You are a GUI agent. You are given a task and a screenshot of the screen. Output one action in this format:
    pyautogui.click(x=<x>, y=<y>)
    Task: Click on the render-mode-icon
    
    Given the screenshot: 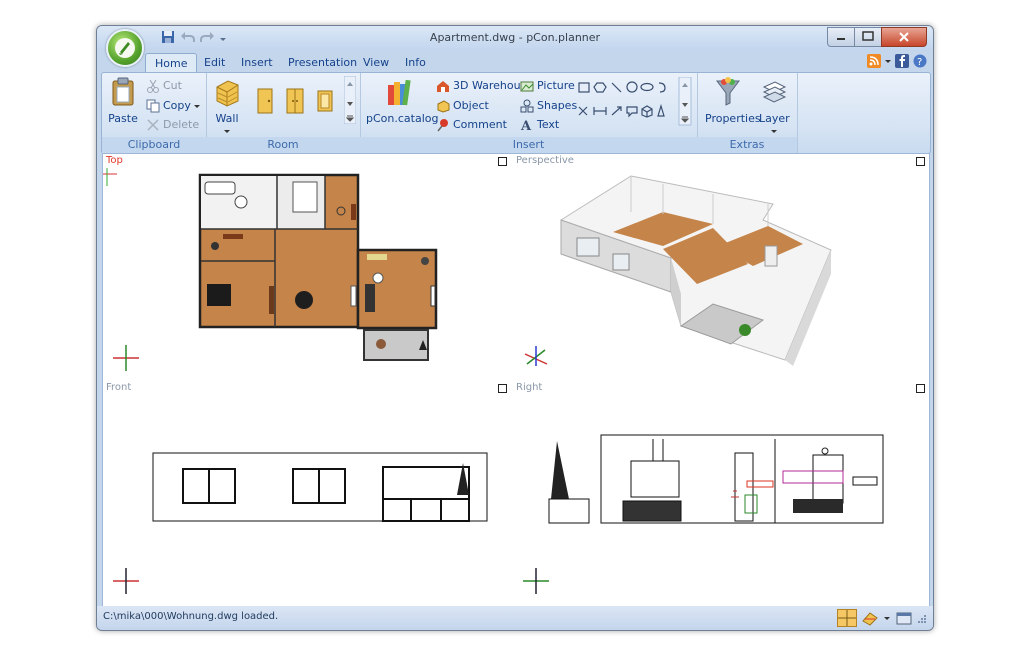 What is the action you would take?
    pyautogui.click(x=870, y=618)
    